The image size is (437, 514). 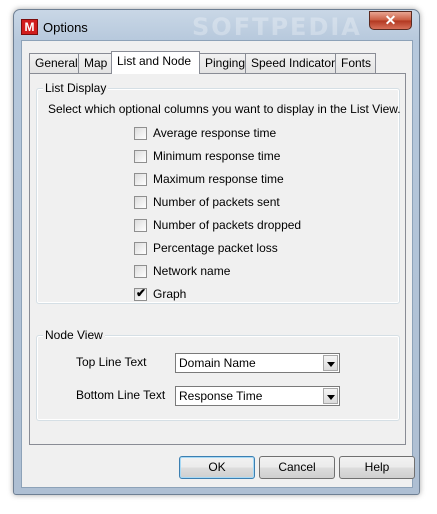 I want to click on tab-pinging: Pinging, so click(x=222, y=63).